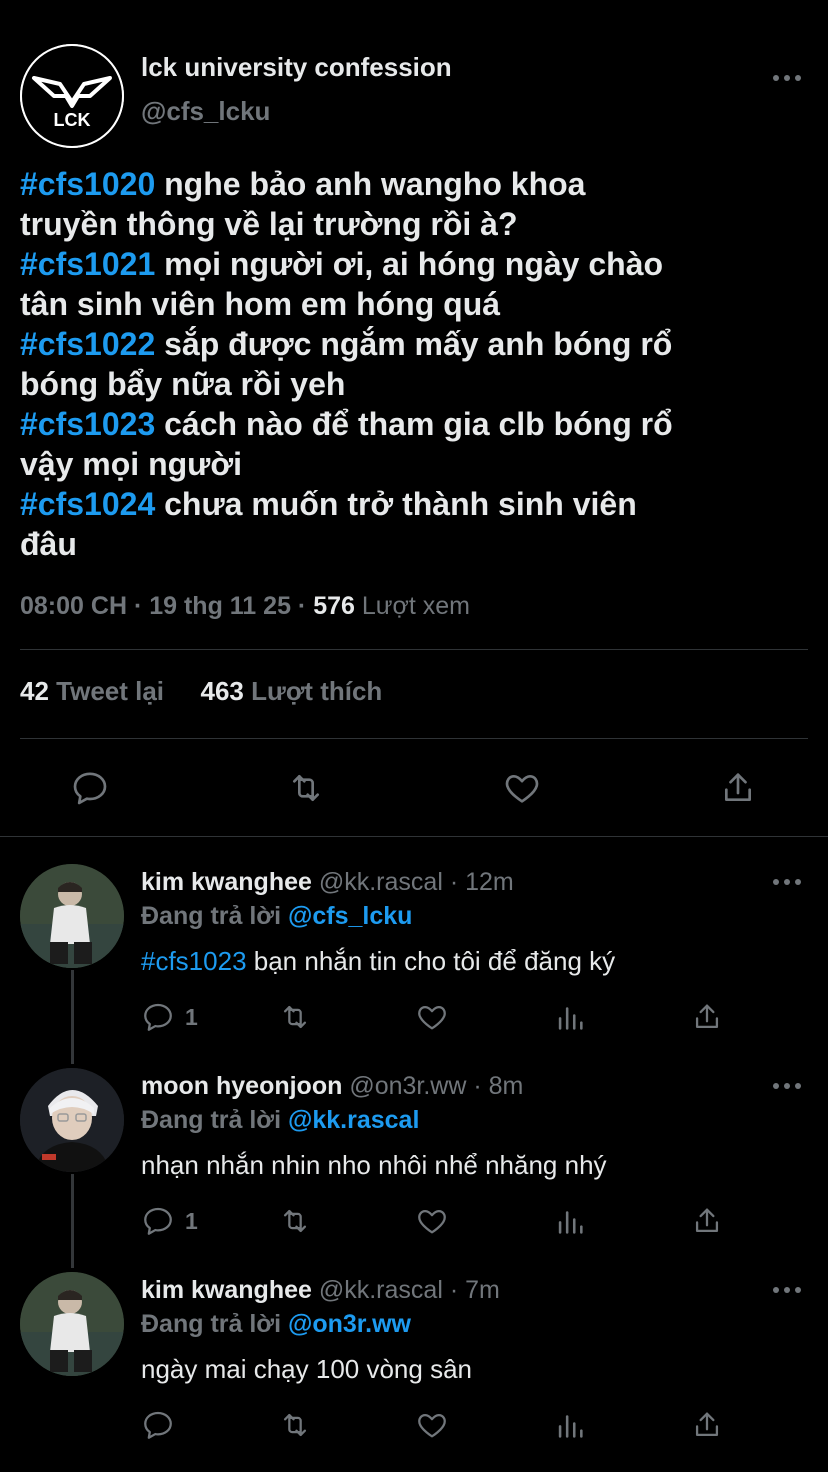  I want to click on likes-stat: 463 Lượt thích, so click(292, 691).